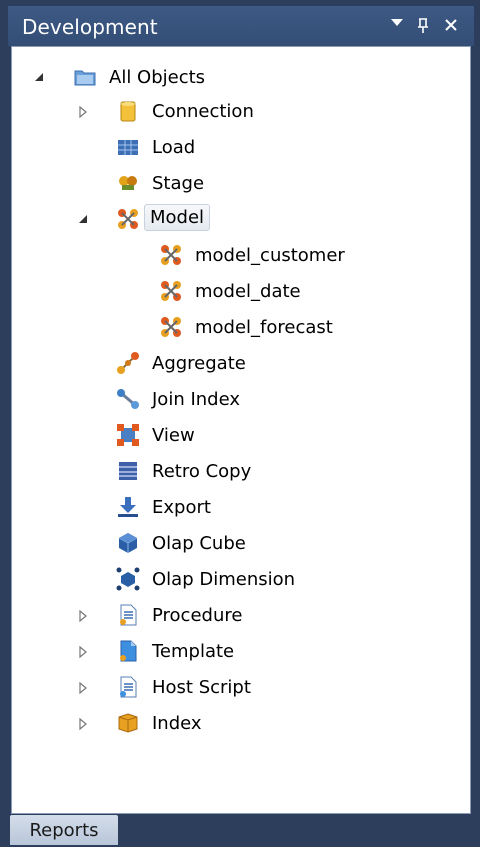 The image size is (480, 847). What do you see at coordinates (128, 471) in the screenshot?
I see `retro-copy-icon` at bounding box center [128, 471].